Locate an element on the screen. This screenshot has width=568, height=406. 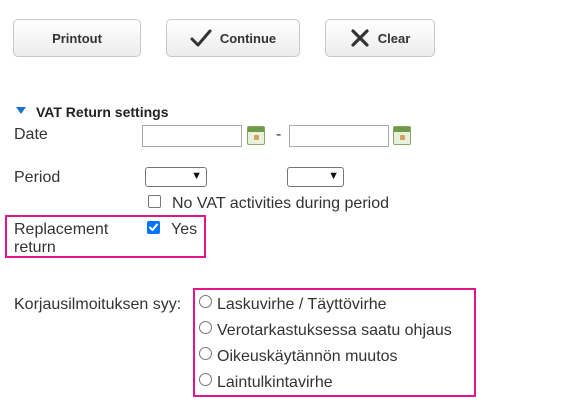
printout-label: Printout is located at coordinates (77, 38).